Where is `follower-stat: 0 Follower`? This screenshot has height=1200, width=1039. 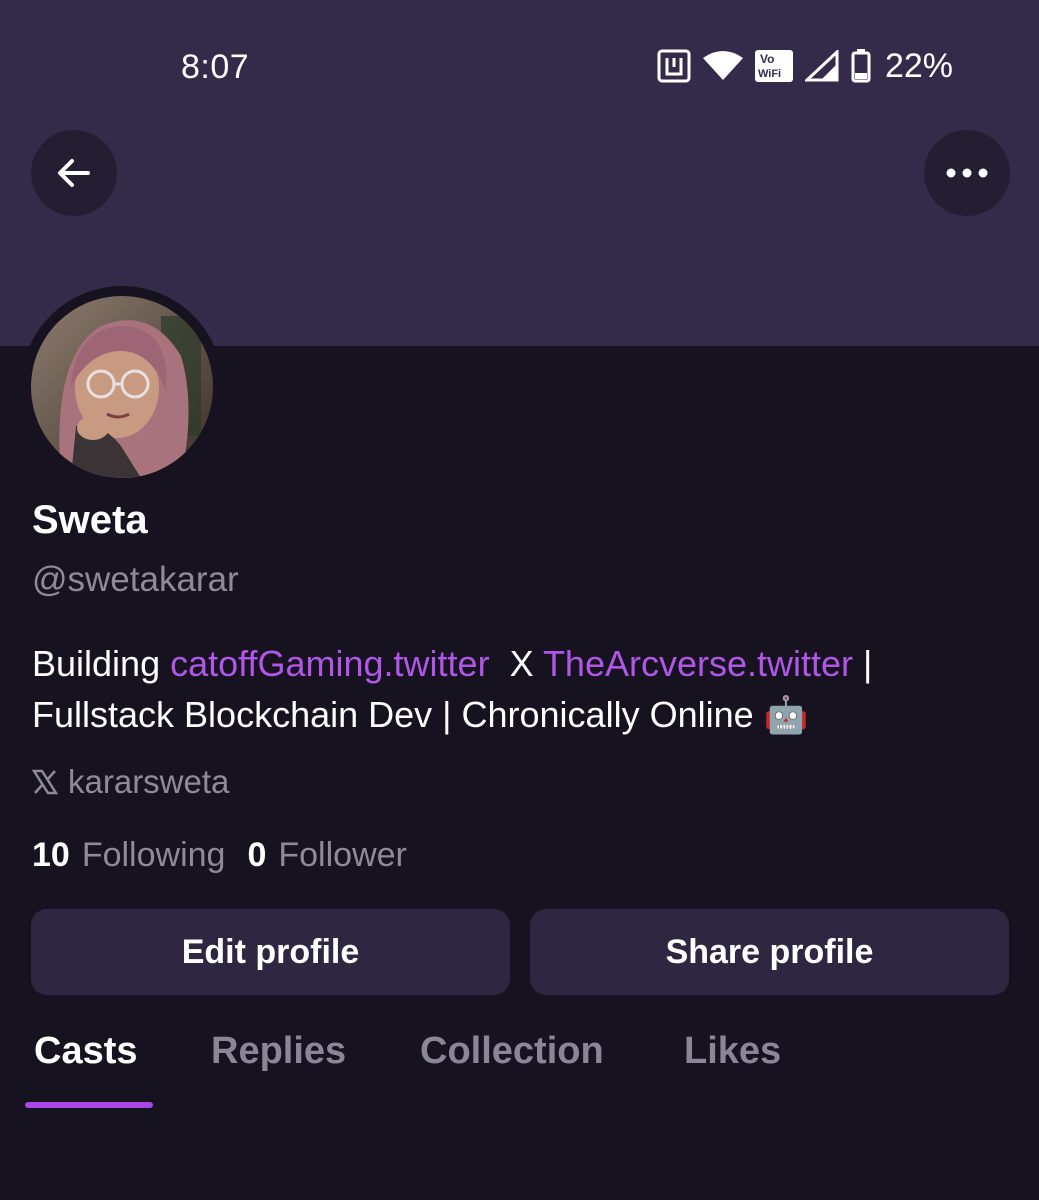 follower-stat: 0 Follower is located at coordinates (337, 855).